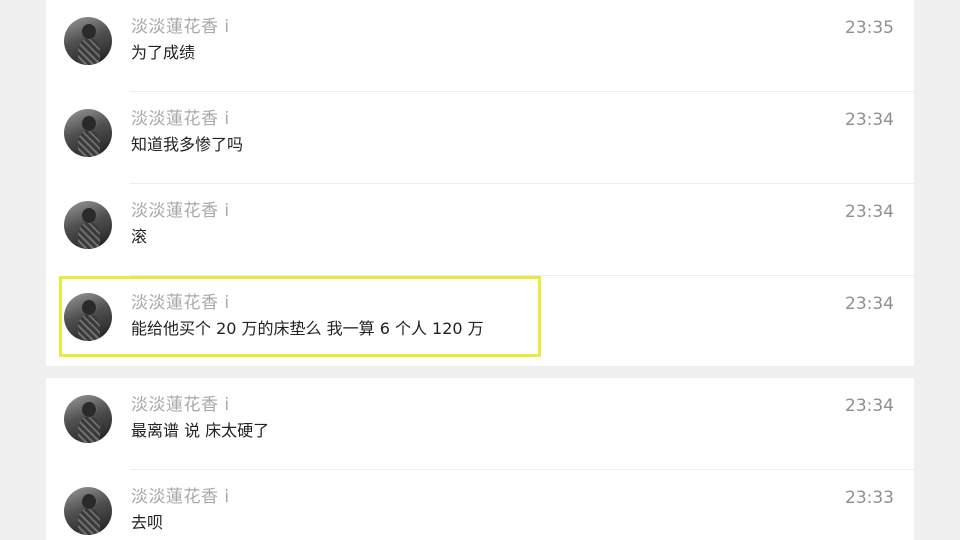  I want to click on message-text: 知道我多惨了吗, so click(187, 144).